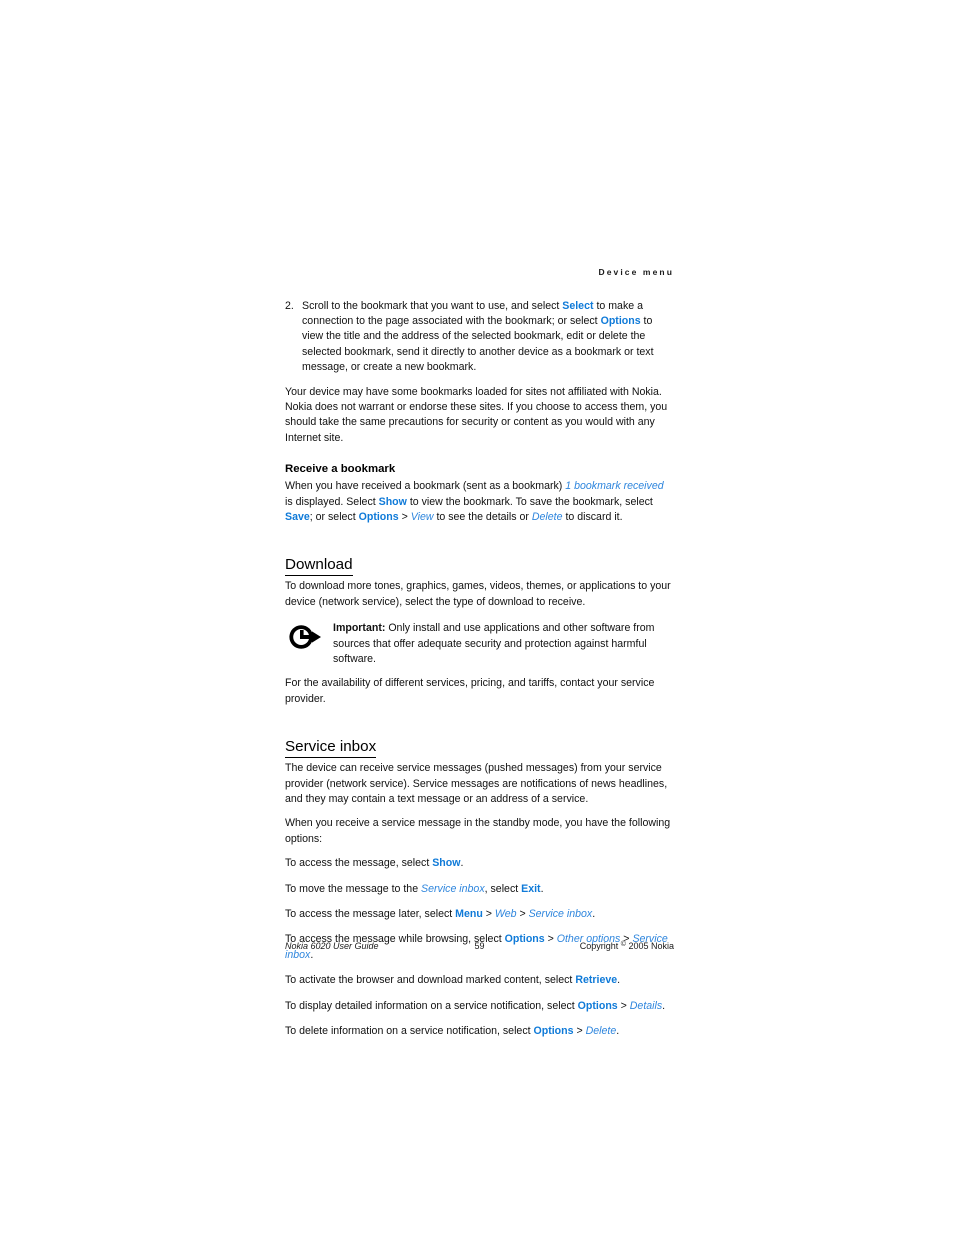 This screenshot has width=954, height=1235. What do you see at coordinates (453, 888) in the screenshot?
I see `ui-italic-service-inbox-1: Service inbox` at bounding box center [453, 888].